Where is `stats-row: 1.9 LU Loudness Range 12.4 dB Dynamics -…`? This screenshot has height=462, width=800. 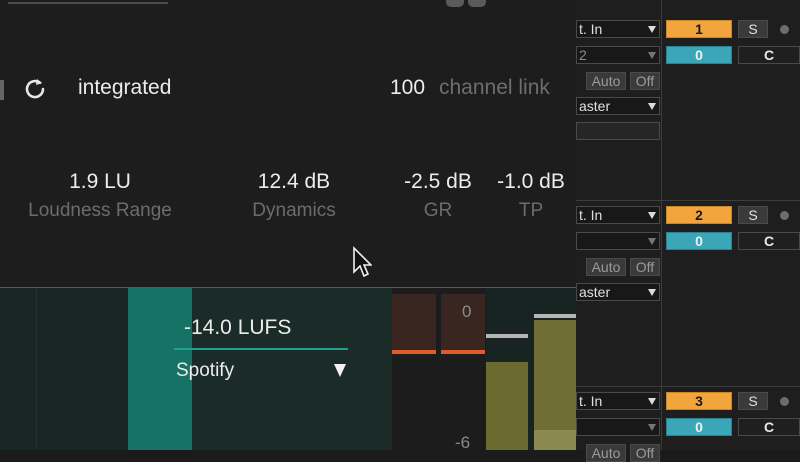 stats-row: 1.9 LU Loudness Range 12.4 dB Dynamics -… is located at coordinates (288, 200).